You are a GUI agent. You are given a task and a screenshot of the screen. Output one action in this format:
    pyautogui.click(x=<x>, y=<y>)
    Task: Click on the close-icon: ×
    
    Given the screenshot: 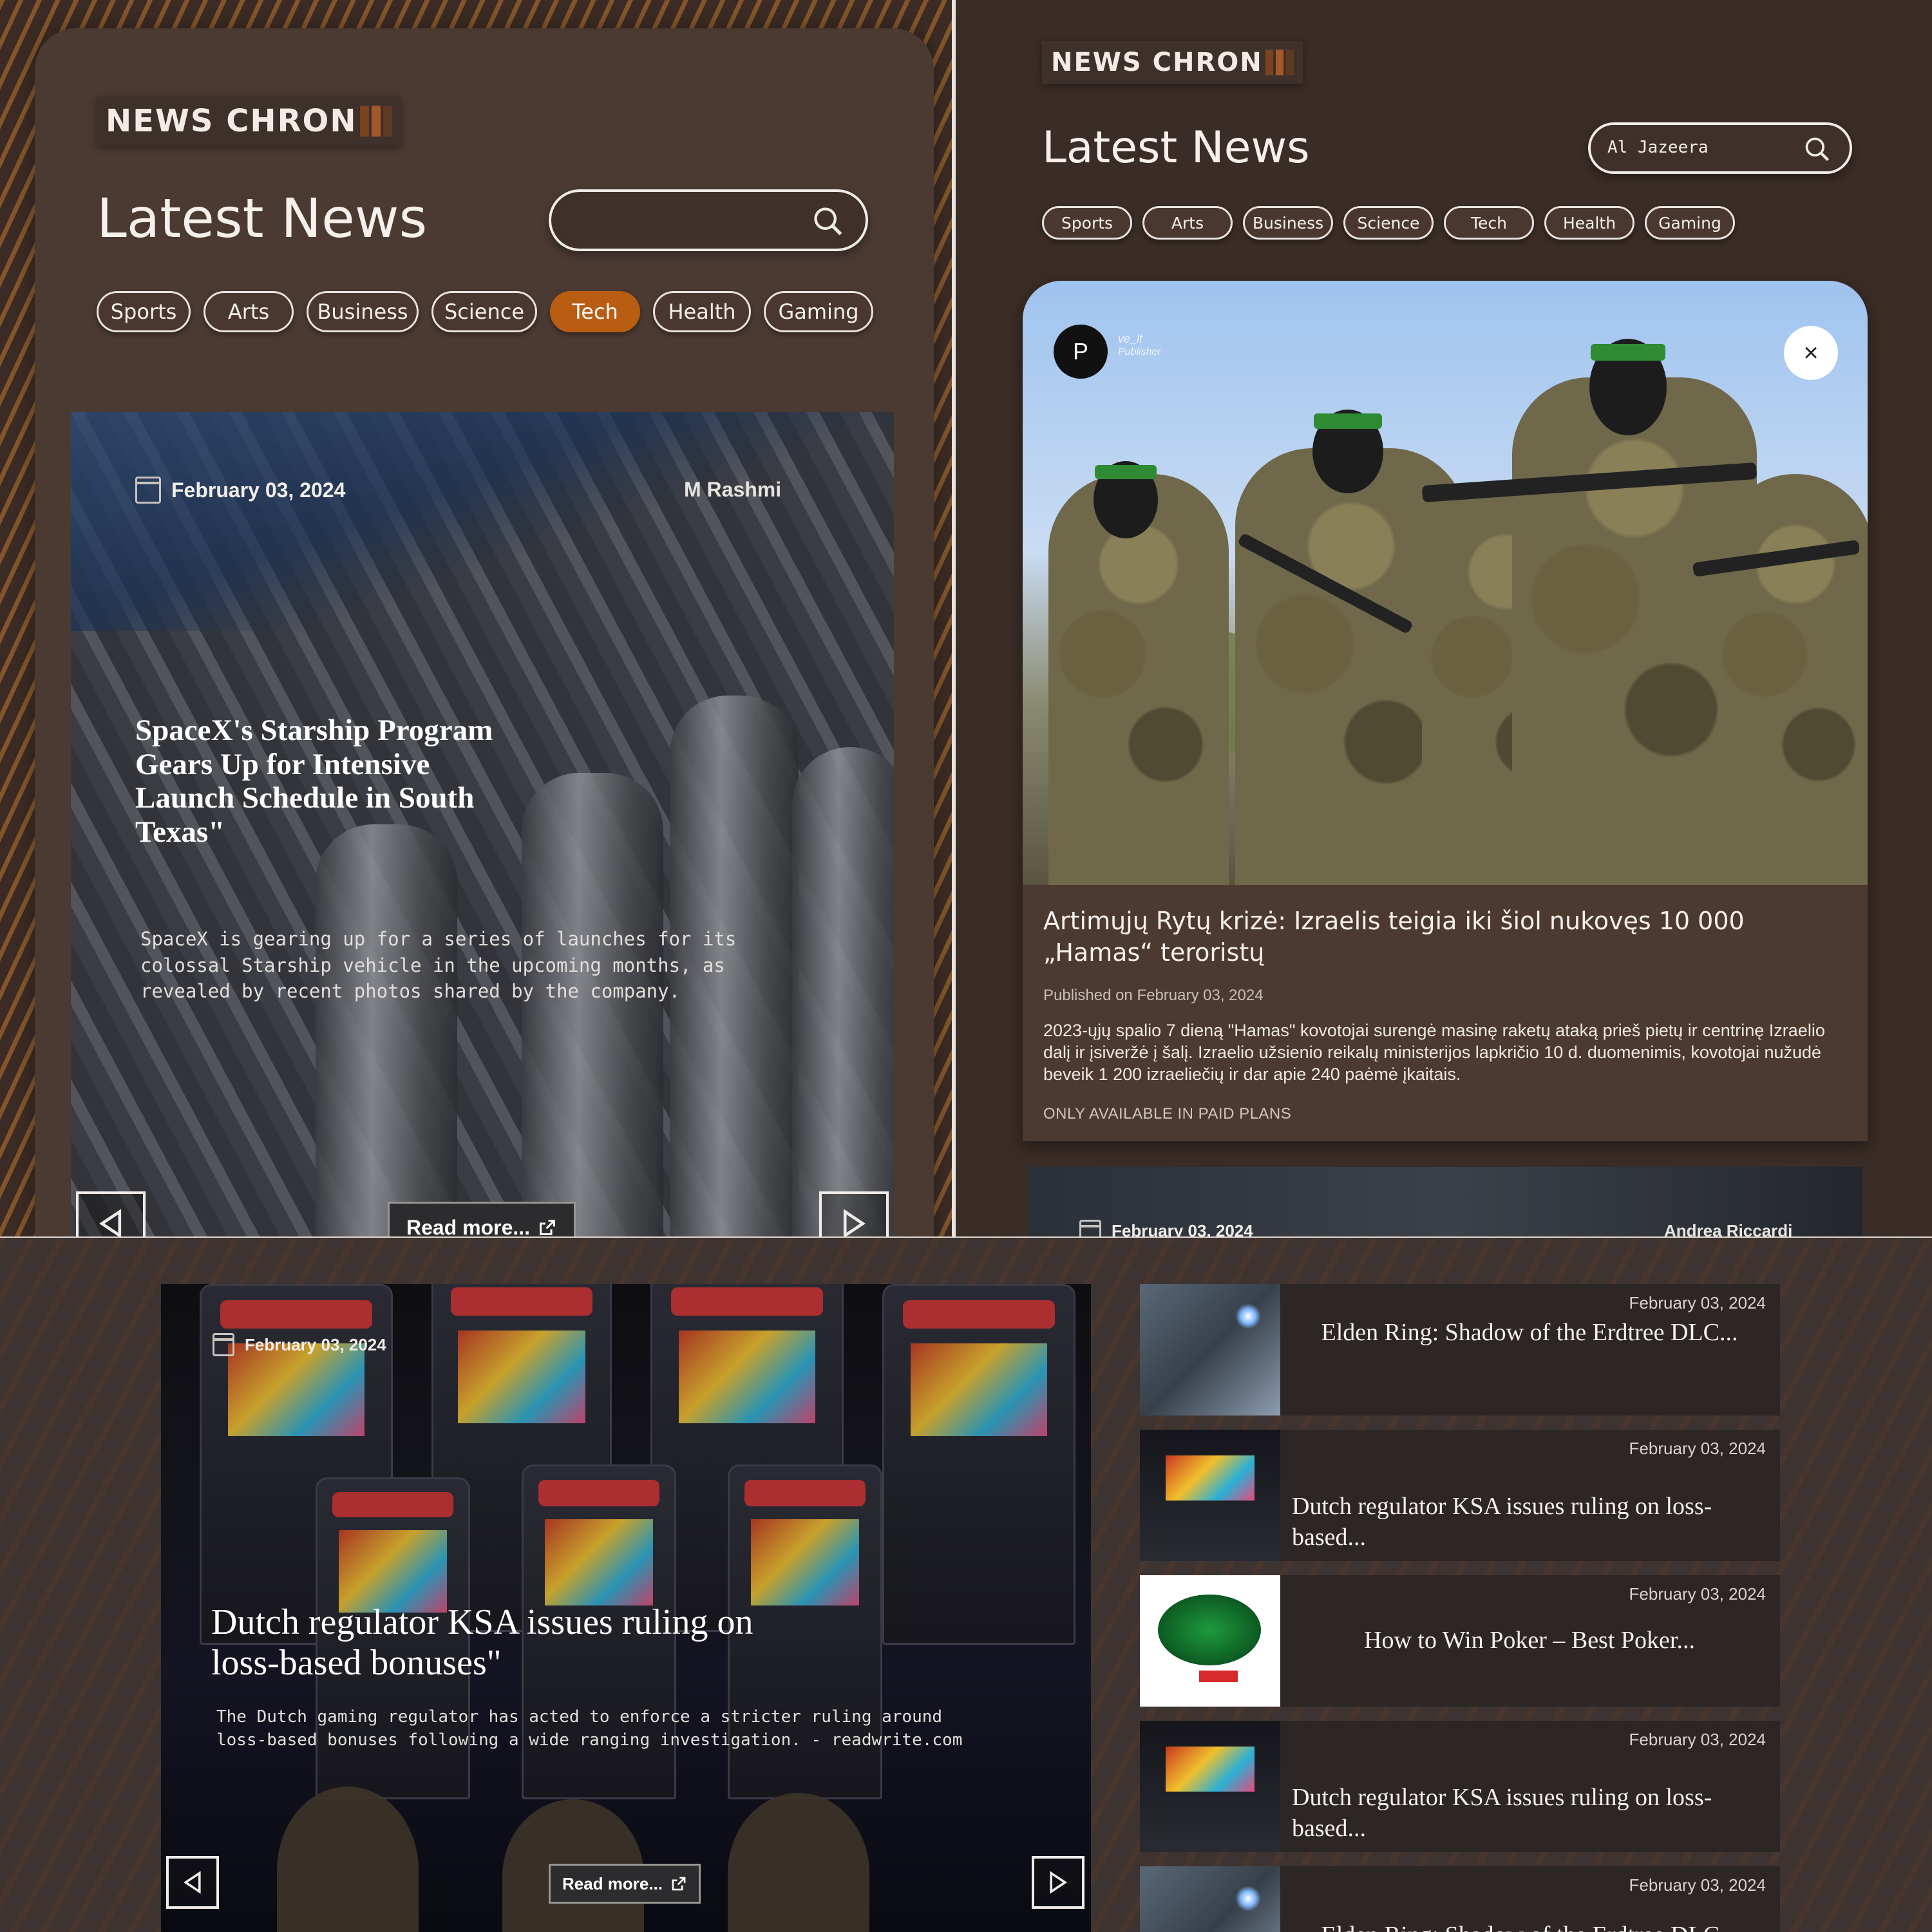 What is the action you would take?
    pyautogui.click(x=1811, y=352)
    